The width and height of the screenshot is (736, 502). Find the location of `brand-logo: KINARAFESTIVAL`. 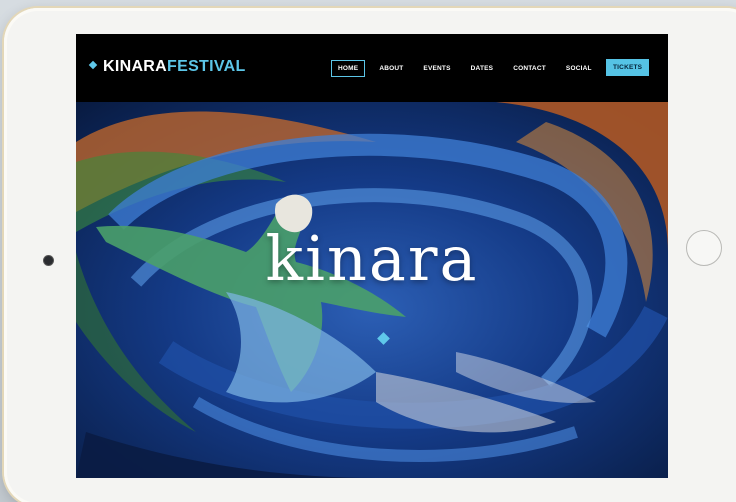

brand-logo: KINARAFESTIVAL is located at coordinates (167, 67).